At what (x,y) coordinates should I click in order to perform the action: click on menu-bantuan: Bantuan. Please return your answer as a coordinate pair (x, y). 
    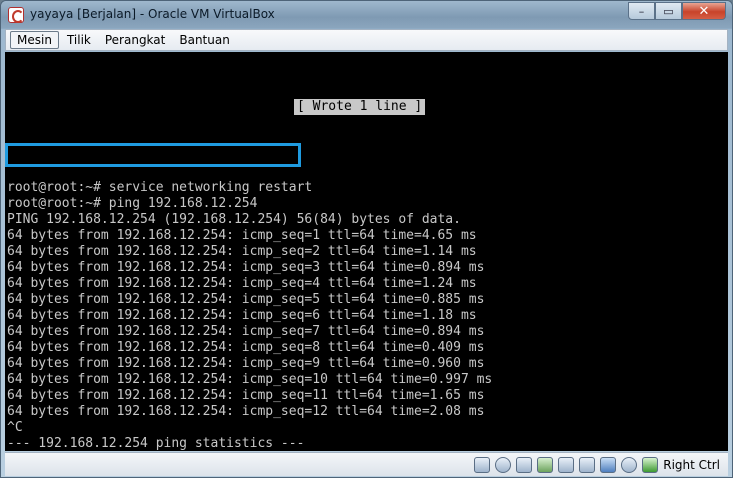
    Looking at the image, I should click on (204, 40).